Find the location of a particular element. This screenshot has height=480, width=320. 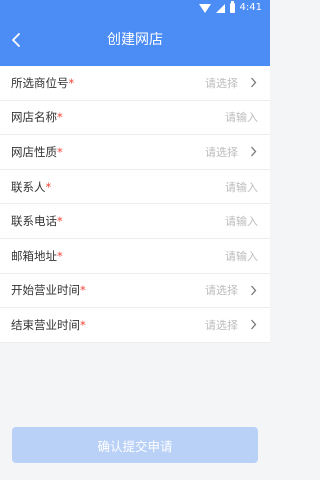

signal-icon is located at coordinates (220, 8).